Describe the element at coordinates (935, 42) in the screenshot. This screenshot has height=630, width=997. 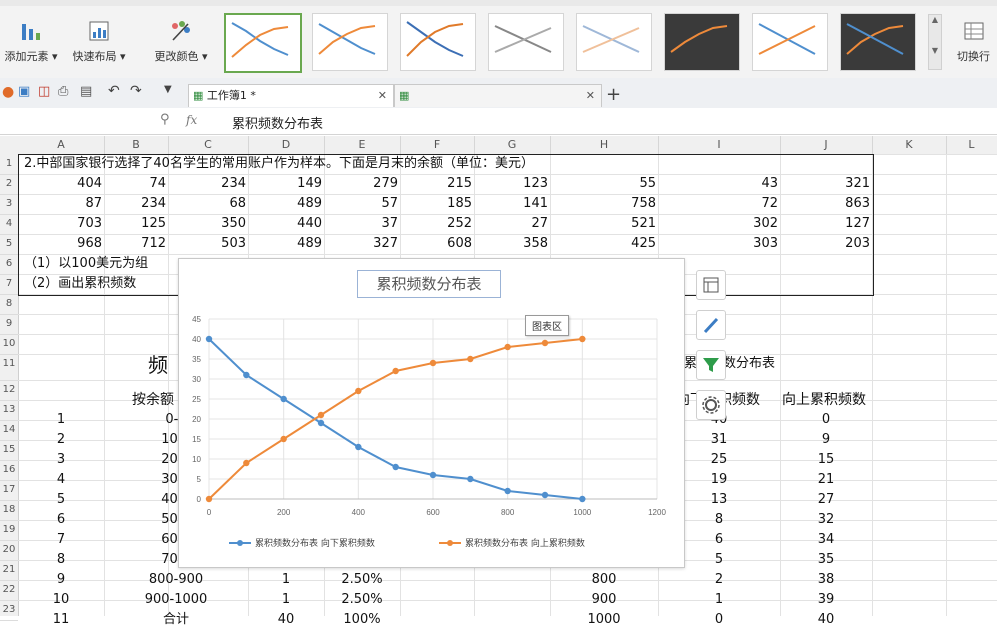
I see `style-gallery-scroll: ▲ ▼` at that location.